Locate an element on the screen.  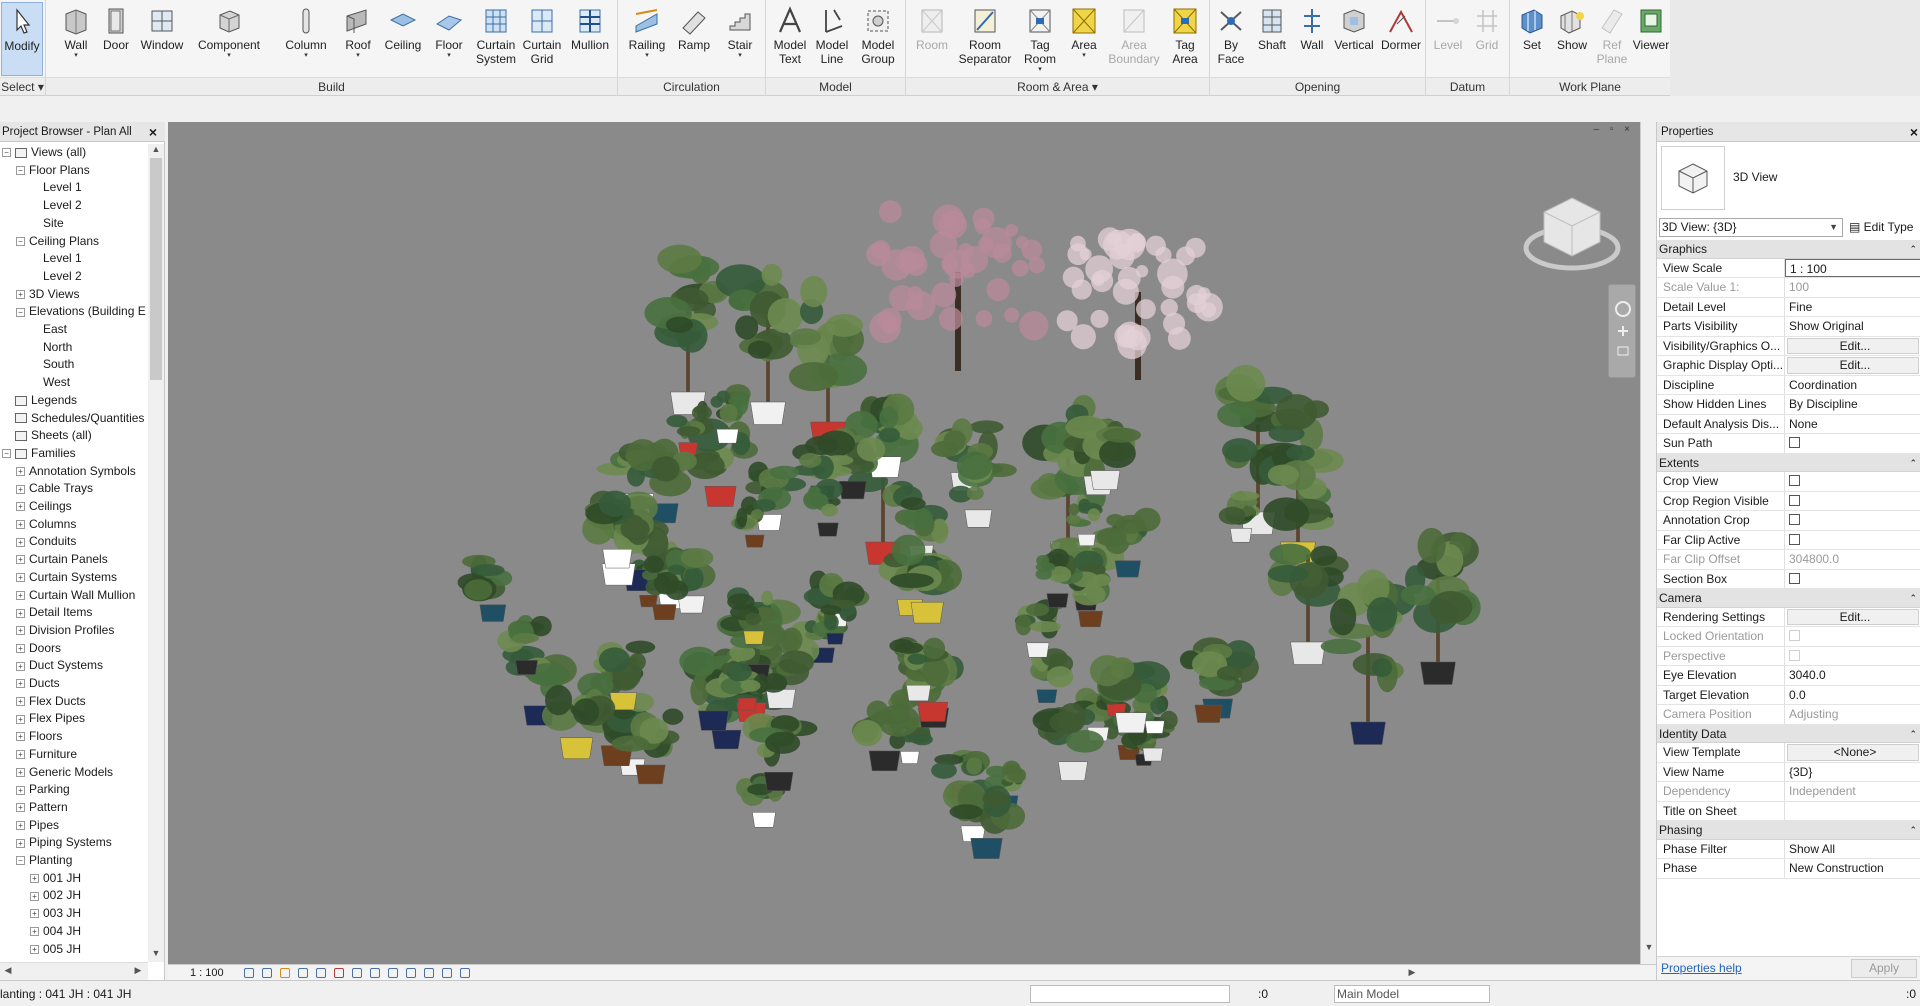
property-value: Fine is located at coordinates (1852, 307).